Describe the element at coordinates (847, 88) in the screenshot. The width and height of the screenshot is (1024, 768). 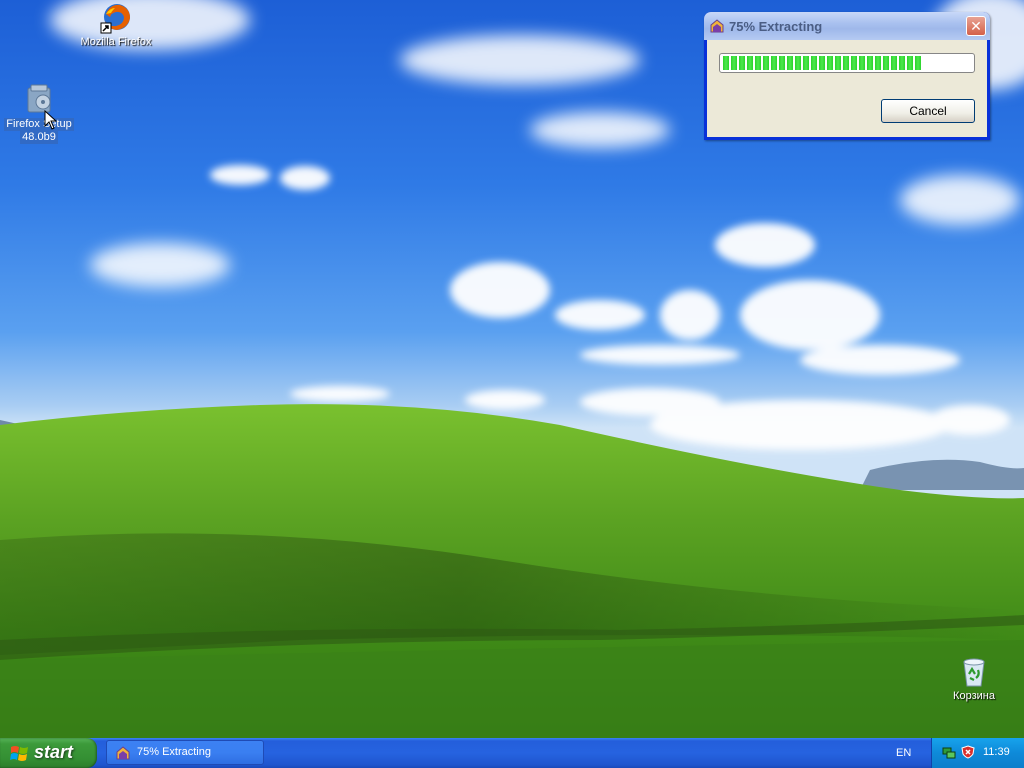
I see `dialog-body: Cancel` at that location.